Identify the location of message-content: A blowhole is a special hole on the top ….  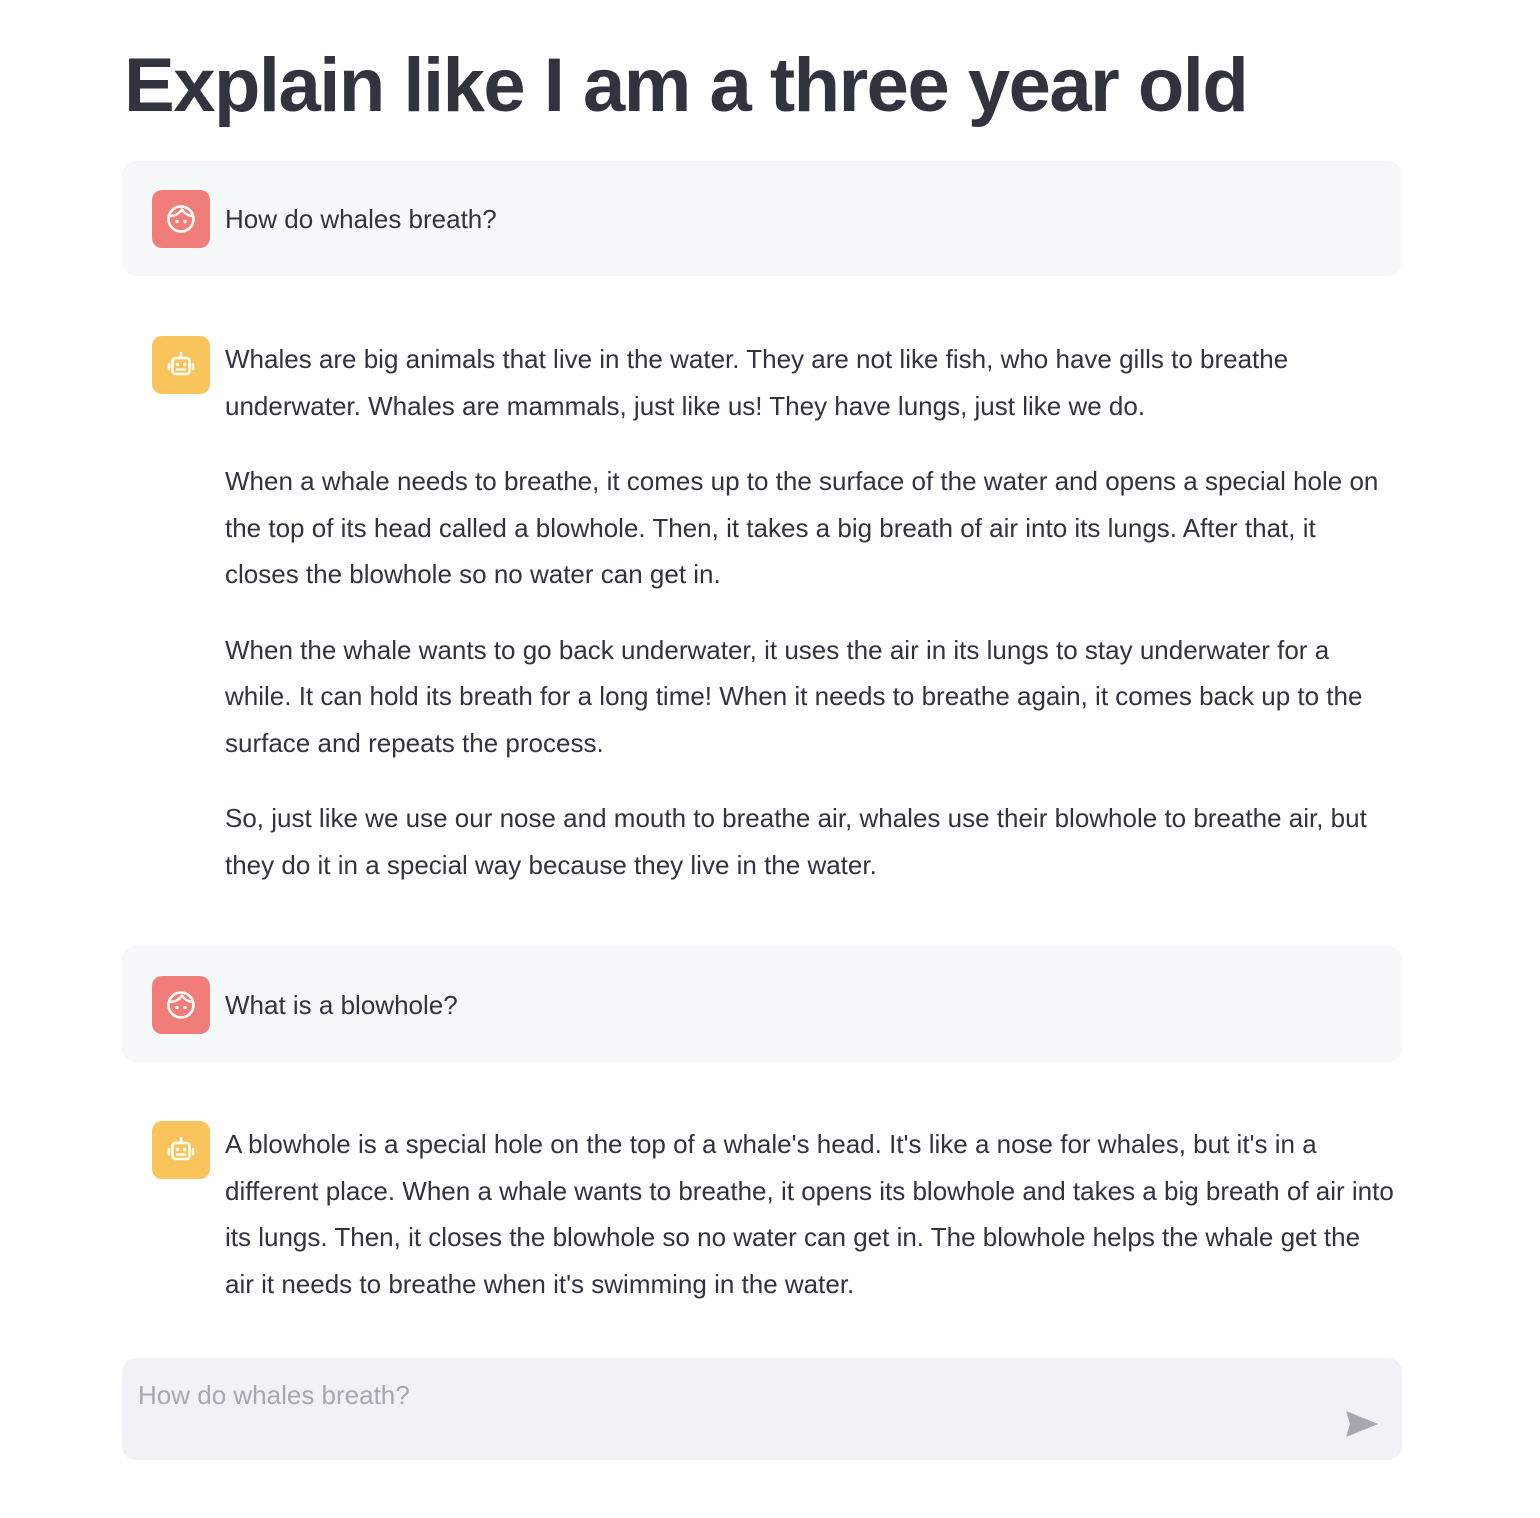
(810, 1214).